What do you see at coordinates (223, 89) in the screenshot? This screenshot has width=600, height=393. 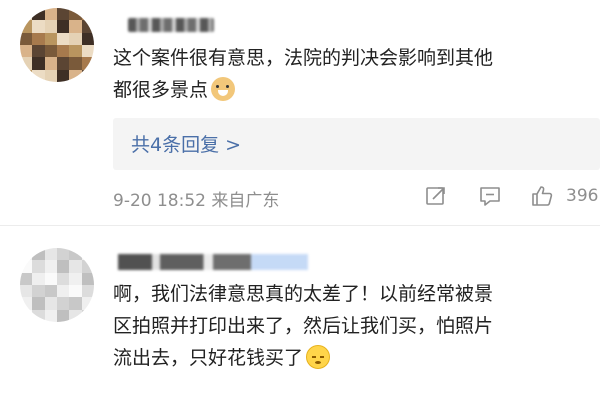 I see `dog-emoji-icon` at bounding box center [223, 89].